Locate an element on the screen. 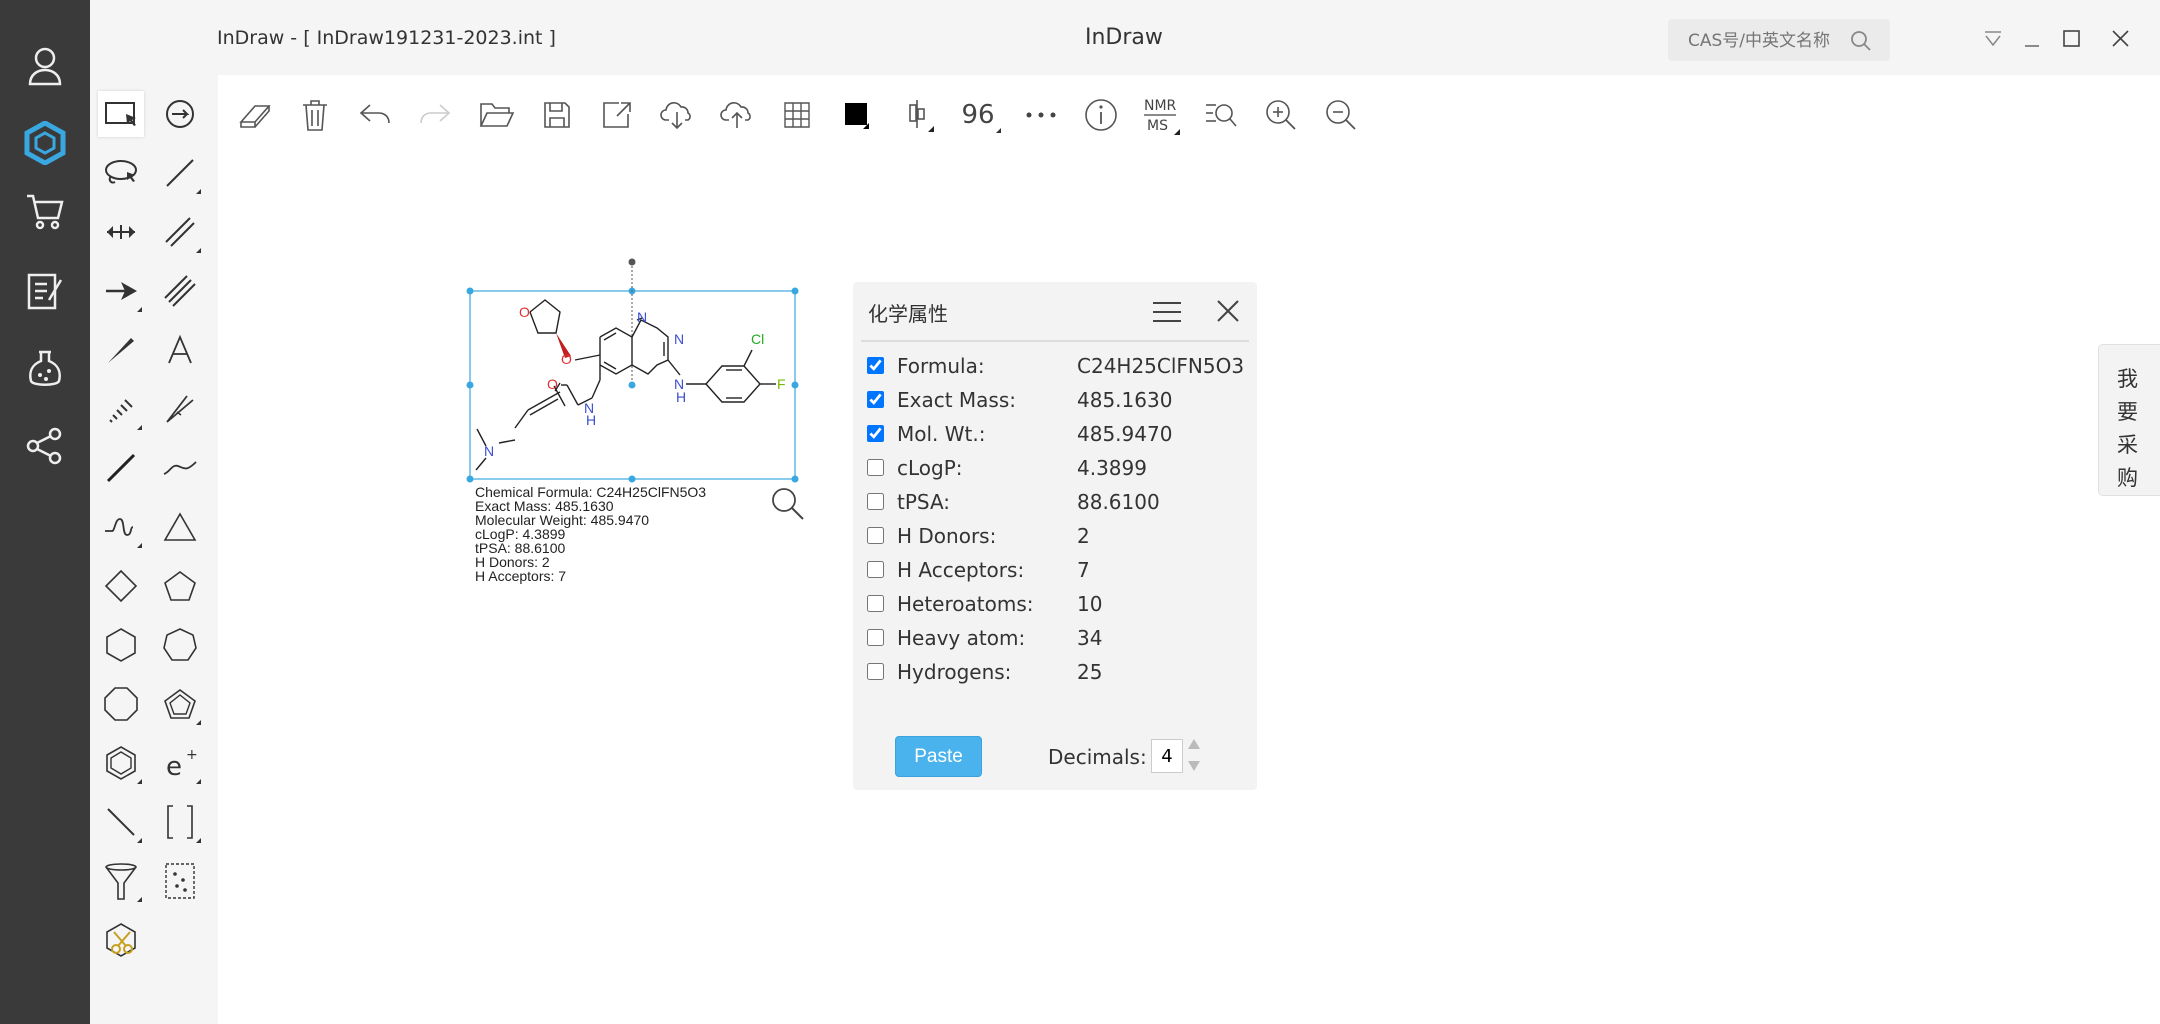 Image resolution: width=2160 pixels, height=1024 pixels. search-icon is located at coordinates (1861, 41).